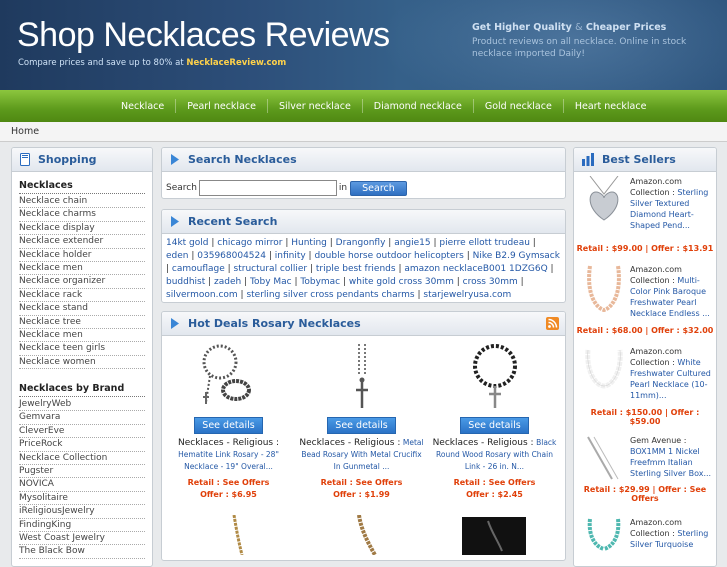 Image resolution: width=727 pixels, height=567 pixels. Describe the element at coordinates (82, 309) in the screenshot. I see `necklace-category-link: Necklace stand` at that location.